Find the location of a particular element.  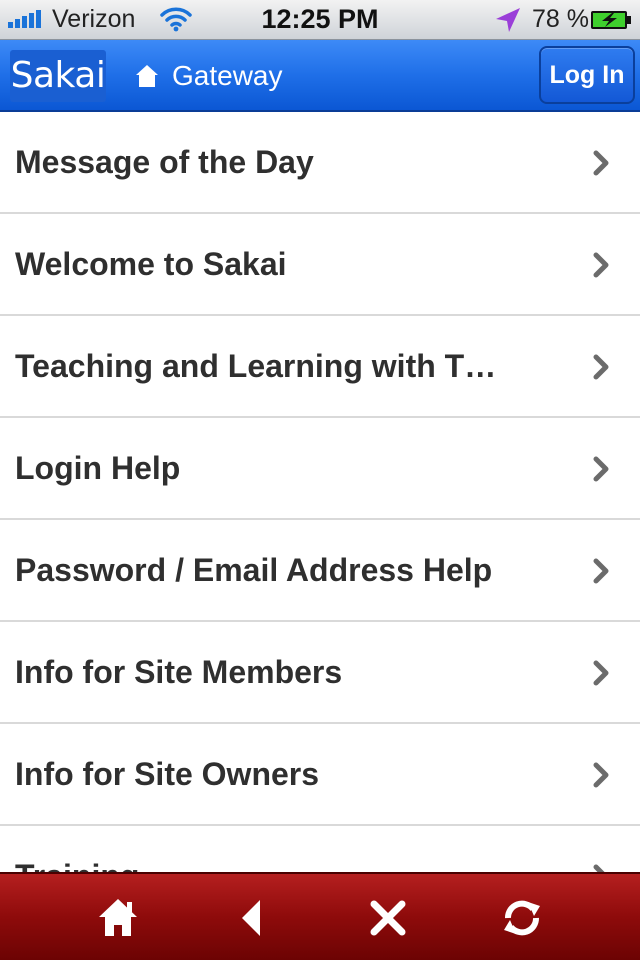

list-item: Training is located at coordinates (320, 849).